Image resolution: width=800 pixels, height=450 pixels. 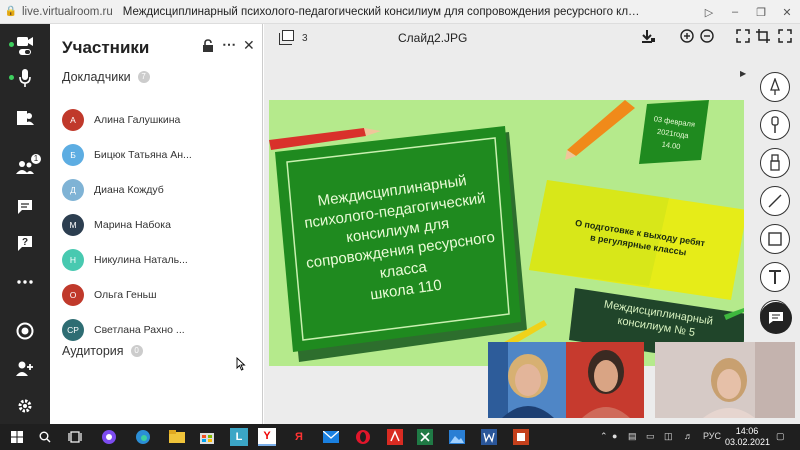 I want to click on tray-app-icon: ●, so click(x=614, y=436).